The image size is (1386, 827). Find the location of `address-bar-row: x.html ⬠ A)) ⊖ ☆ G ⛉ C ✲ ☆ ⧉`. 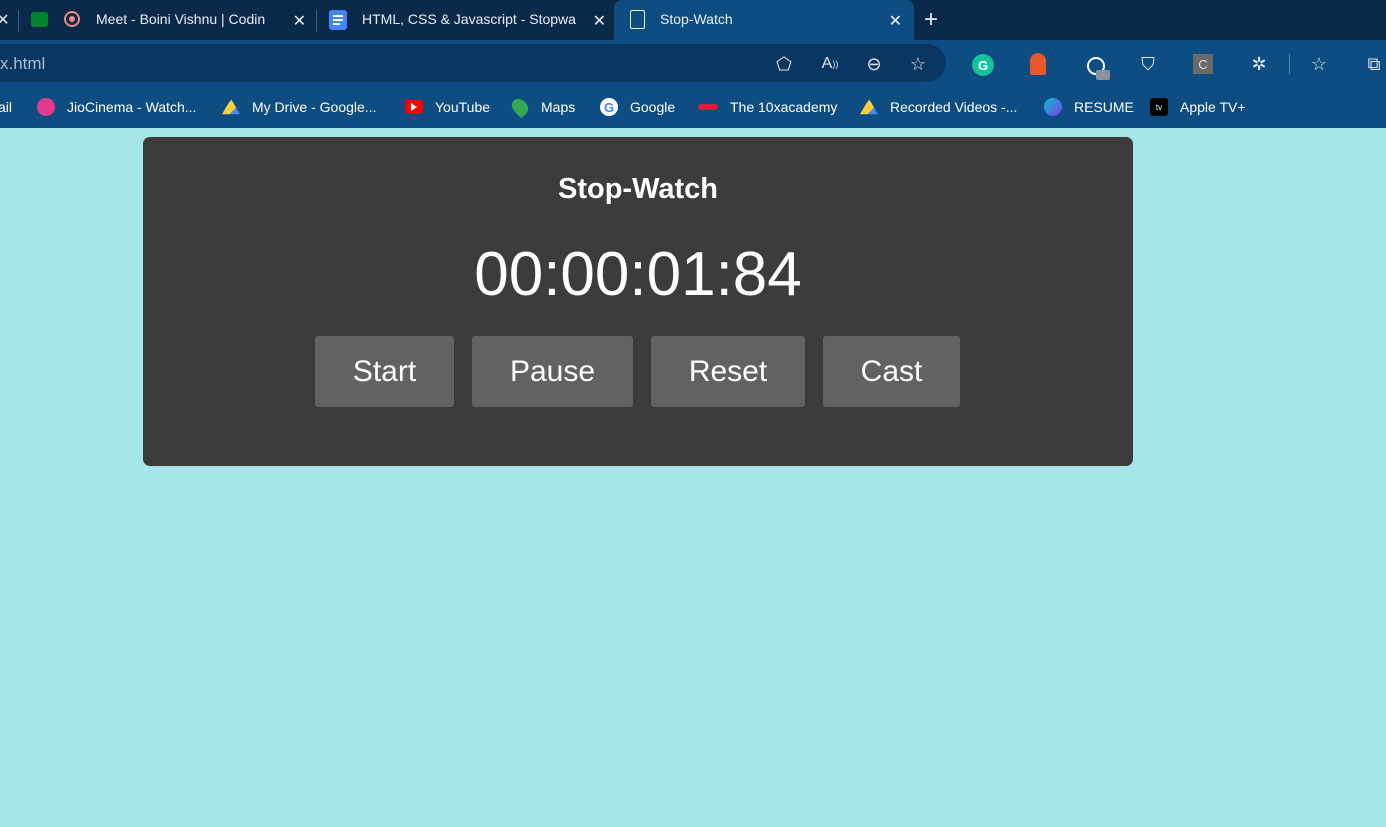

address-bar-row: x.html ⬠ A)) ⊖ ☆ G ⛉ C ✲ ☆ ⧉ is located at coordinates (693, 63).